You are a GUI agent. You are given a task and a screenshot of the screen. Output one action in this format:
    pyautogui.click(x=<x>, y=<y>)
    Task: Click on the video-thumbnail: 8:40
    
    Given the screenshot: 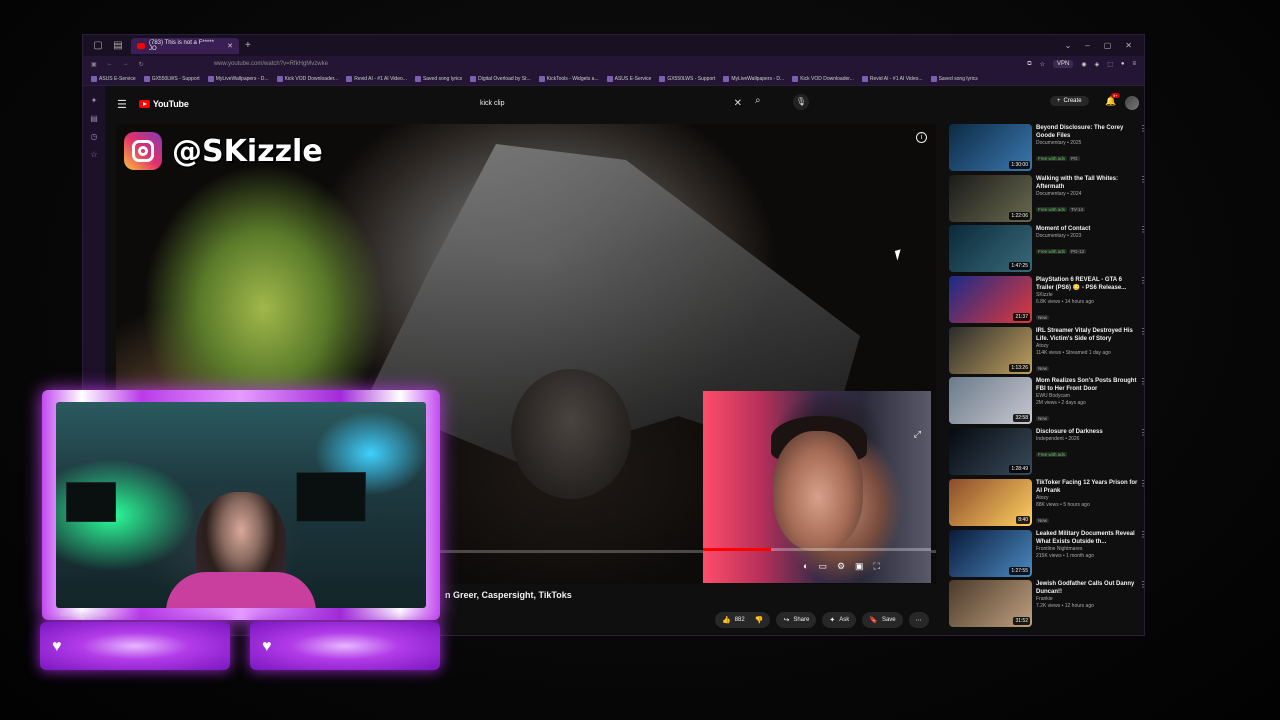 What is the action you would take?
    pyautogui.click(x=990, y=502)
    